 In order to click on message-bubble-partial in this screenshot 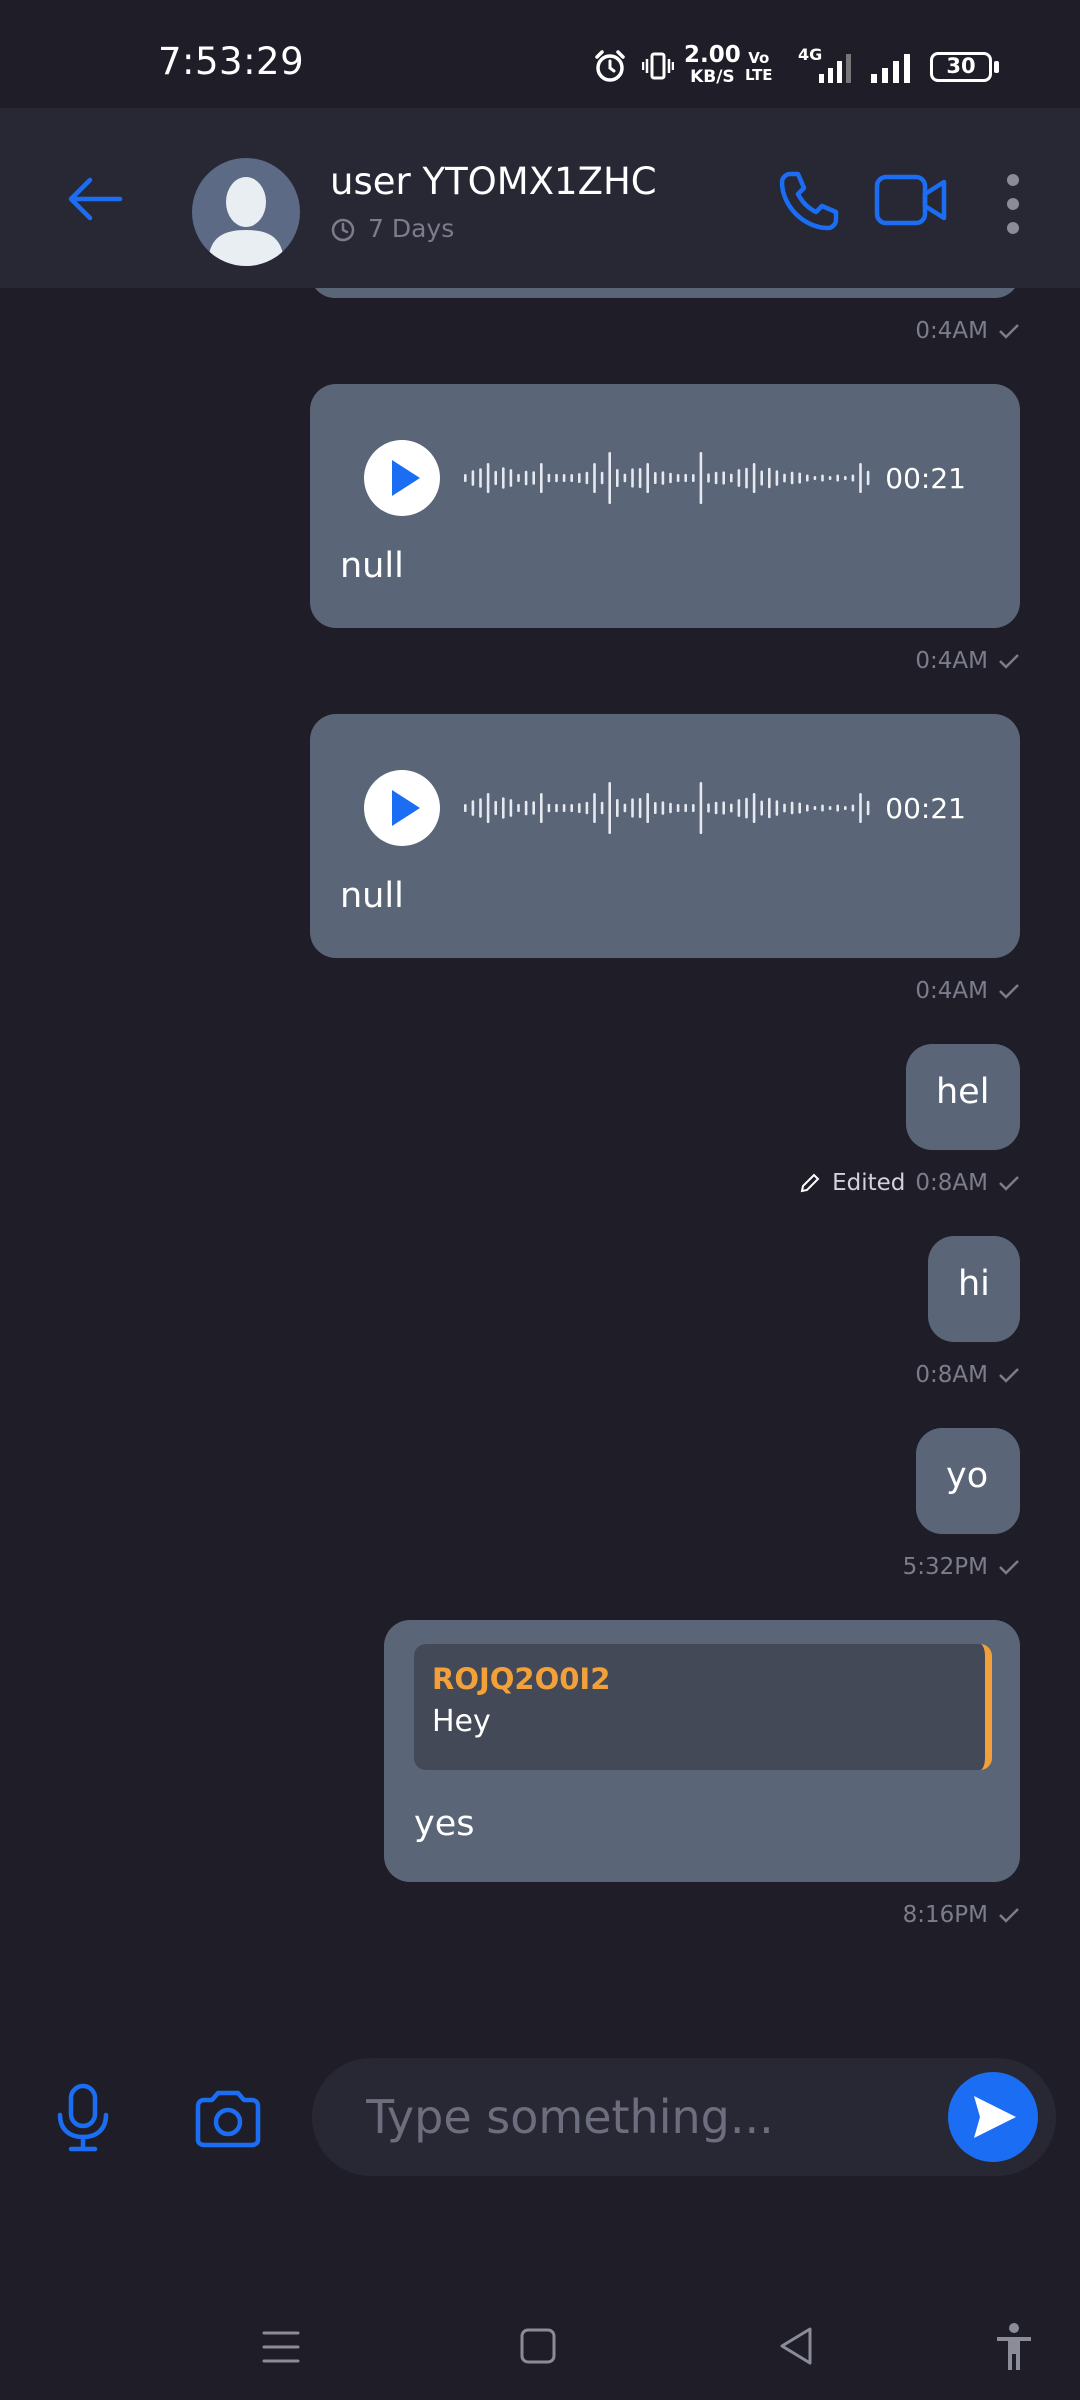, I will do `click(665, 293)`.